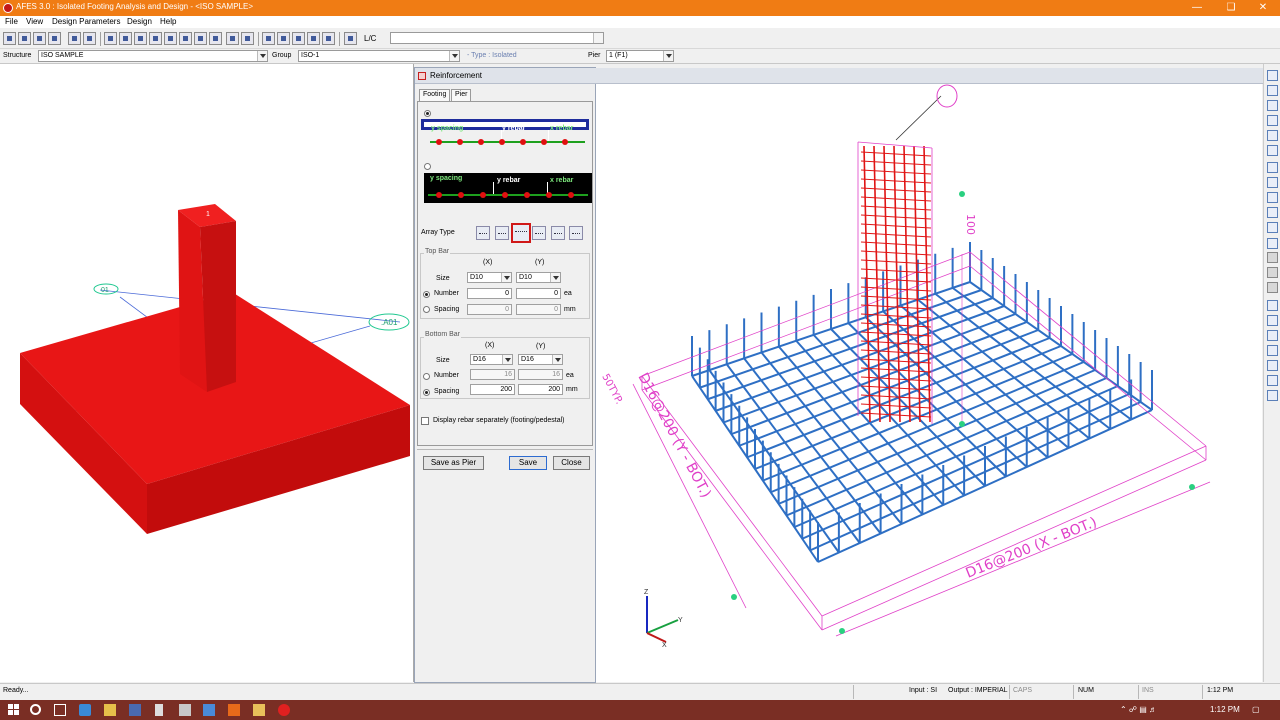 The image size is (1280, 720). What do you see at coordinates (168, 21) in the screenshot?
I see `menu-help: Help` at bounding box center [168, 21].